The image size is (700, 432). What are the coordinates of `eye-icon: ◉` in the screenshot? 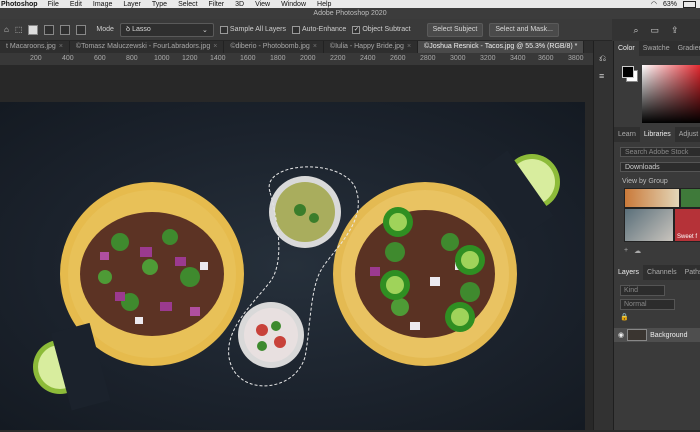 It's located at (621, 335).